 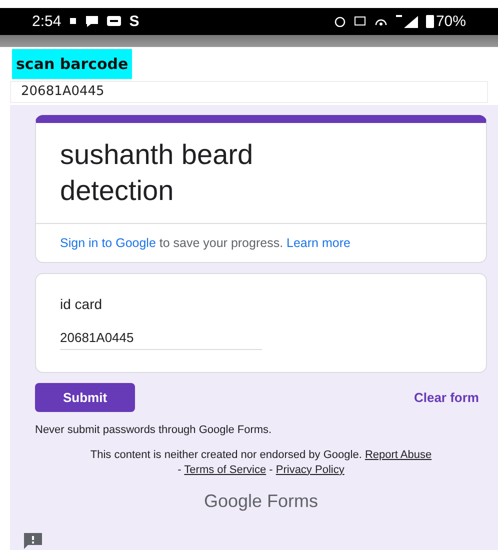 What do you see at coordinates (156, 173) in the screenshot?
I see `form-title: sushanth beard detection` at bounding box center [156, 173].